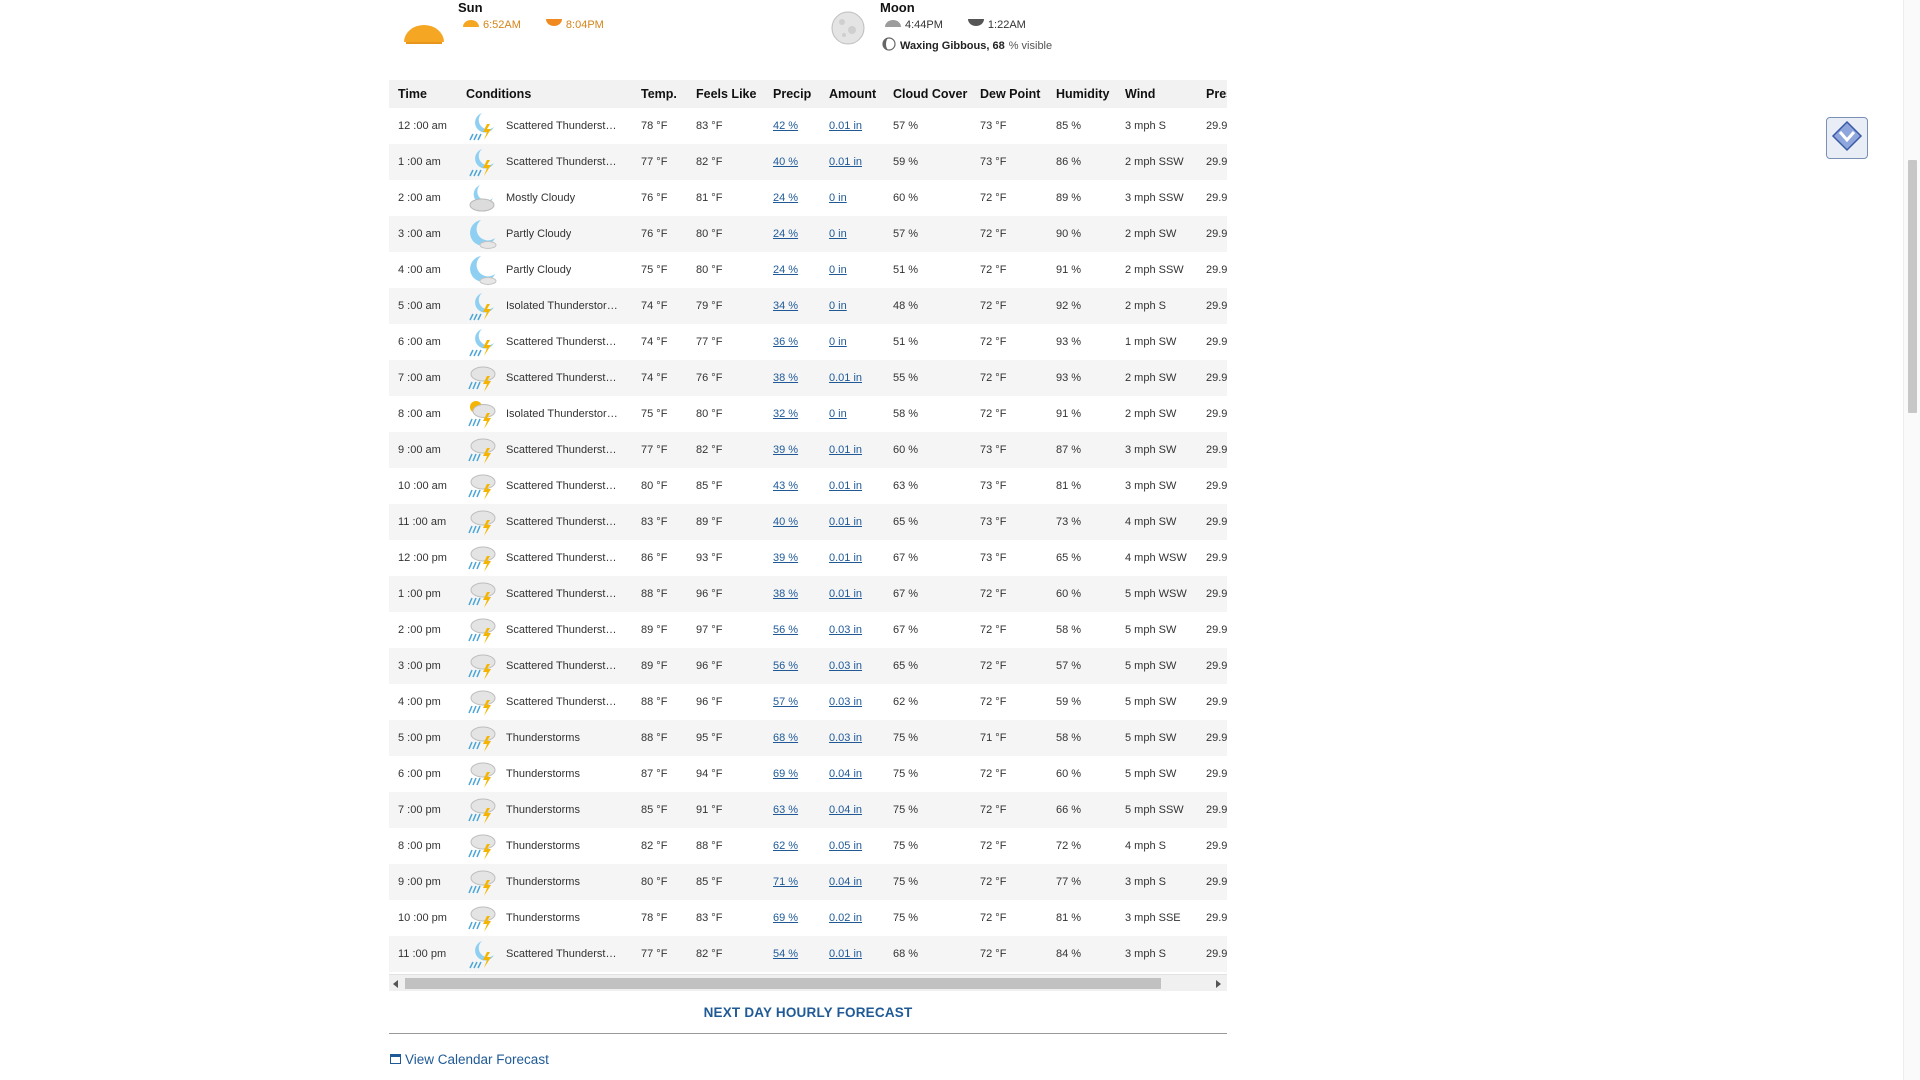 This screenshot has height=1080, width=1920. Describe the element at coordinates (544, 414) in the screenshot. I see `conditions-cell: Isolated Thunderstorms` at that location.